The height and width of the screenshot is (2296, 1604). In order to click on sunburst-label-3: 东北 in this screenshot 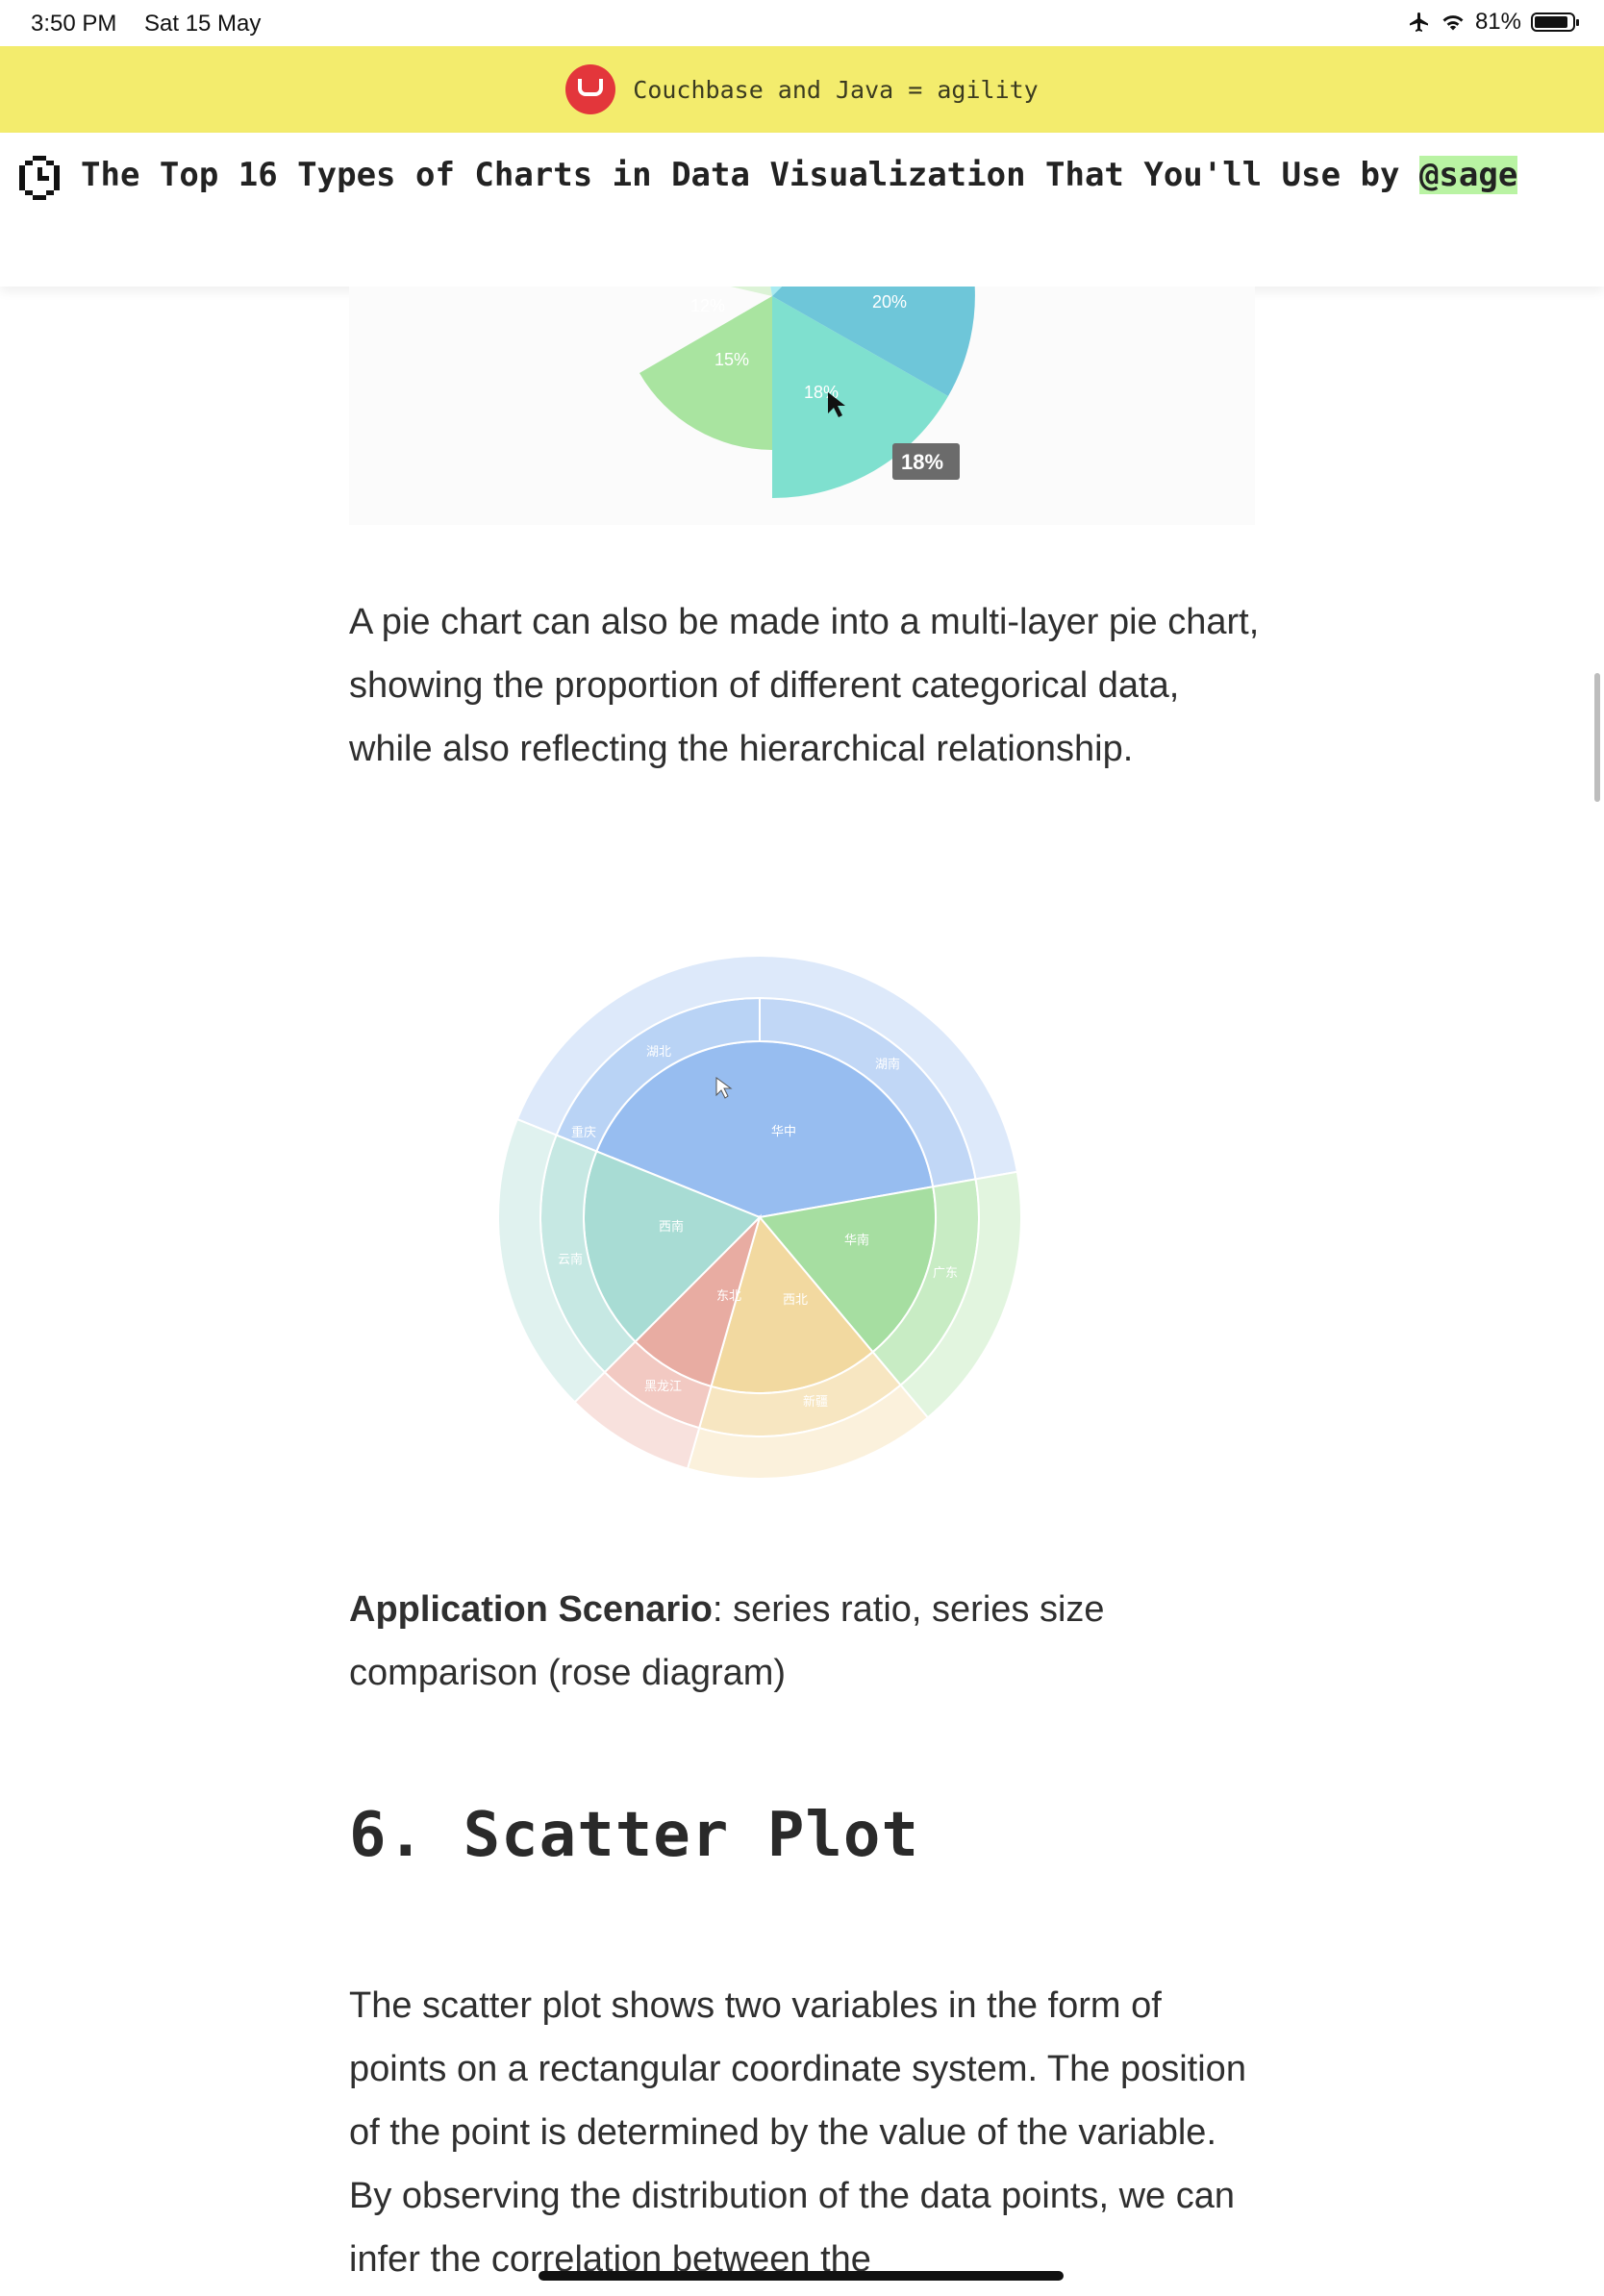, I will do `click(728, 1295)`.